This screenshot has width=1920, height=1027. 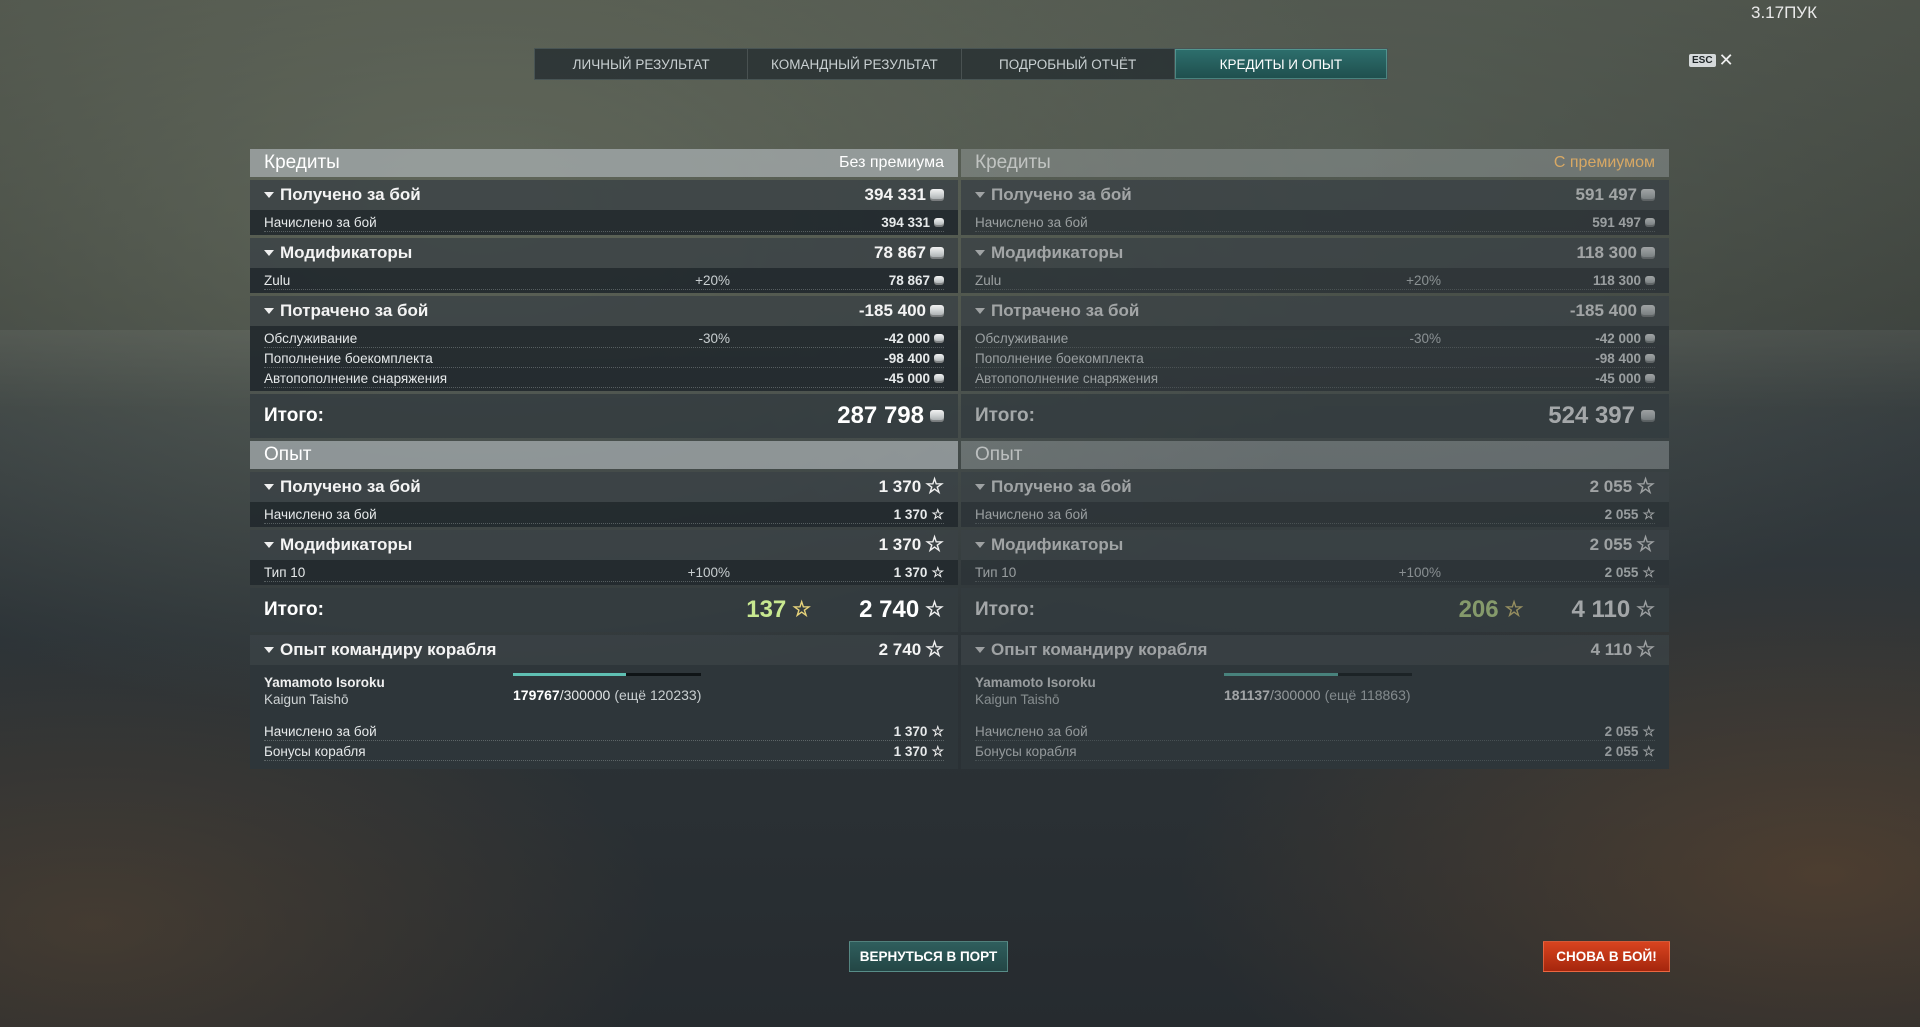 What do you see at coordinates (1611, 544) in the screenshot?
I see `section-value: 2 055` at bounding box center [1611, 544].